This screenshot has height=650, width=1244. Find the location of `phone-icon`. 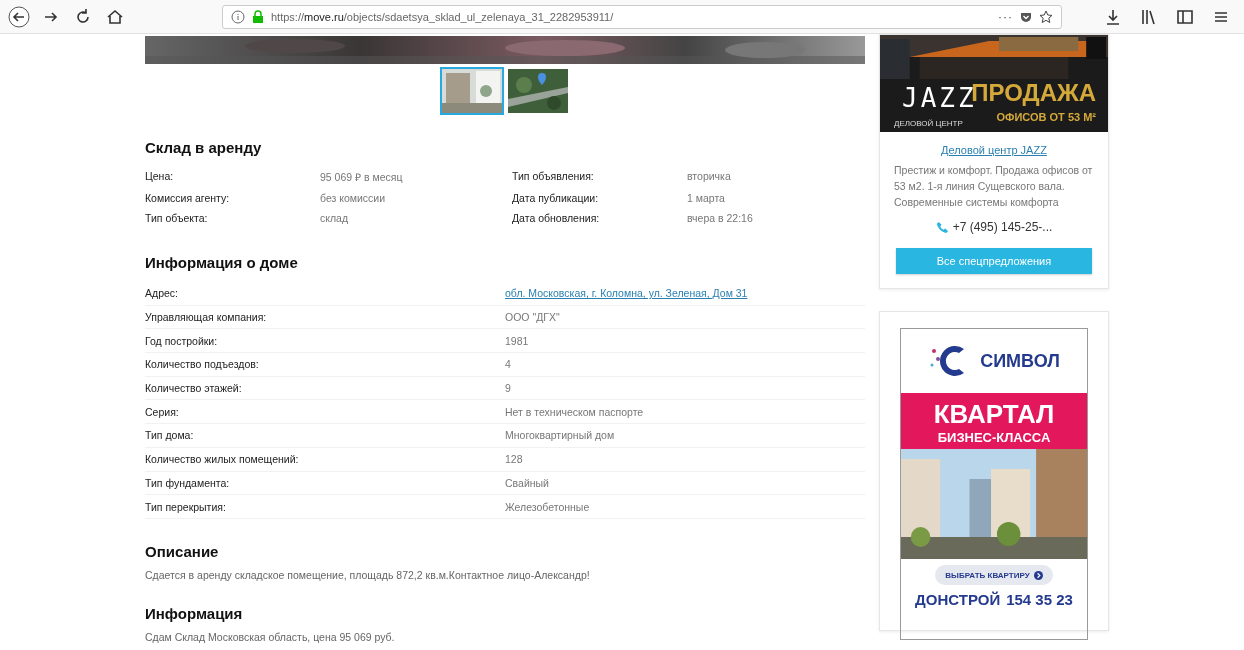

phone-icon is located at coordinates (942, 227).